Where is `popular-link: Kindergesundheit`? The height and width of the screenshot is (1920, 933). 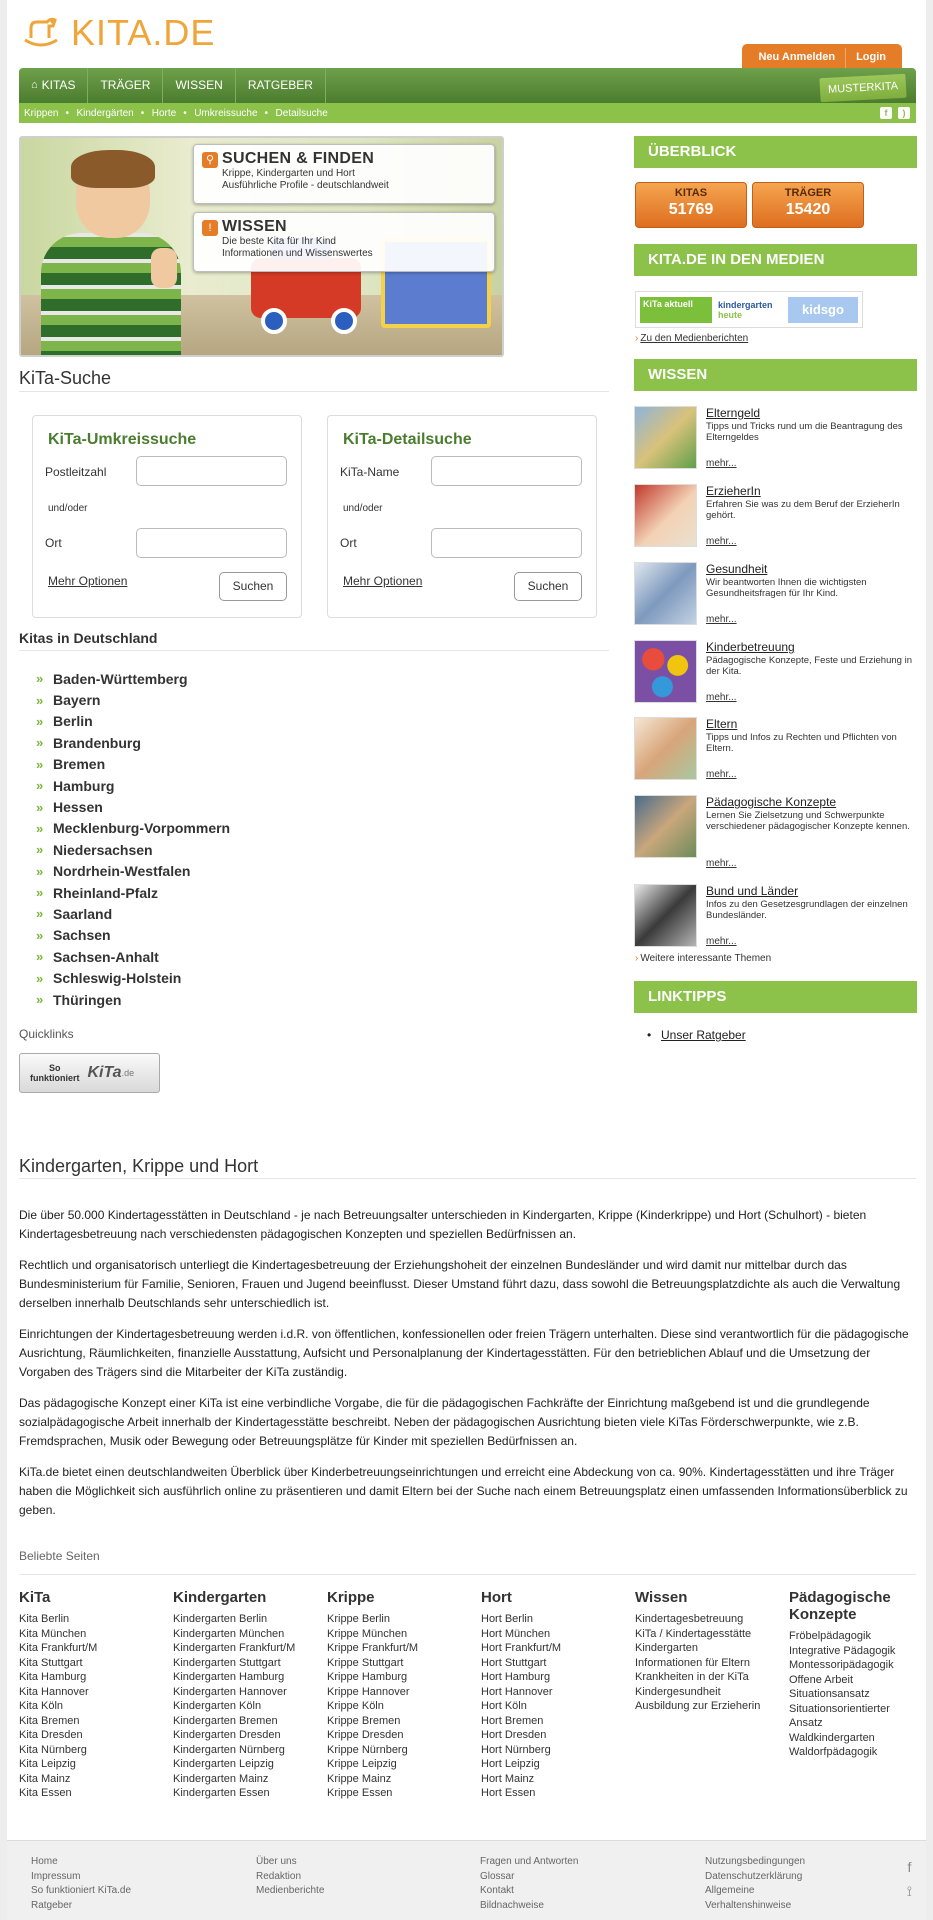 popular-link: Kindergesundheit is located at coordinates (710, 1692).